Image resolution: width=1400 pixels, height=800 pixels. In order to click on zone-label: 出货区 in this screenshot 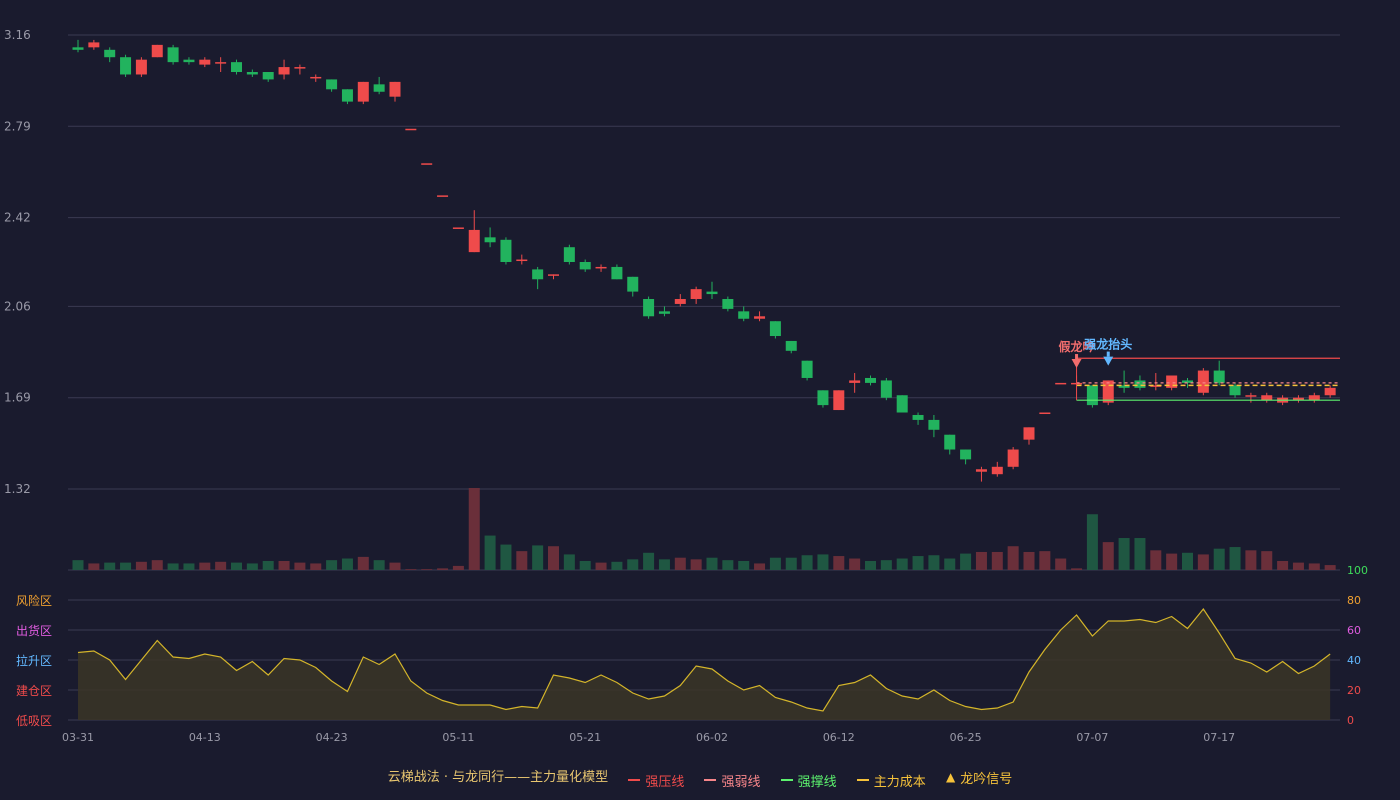, I will do `click(34, 630)`.